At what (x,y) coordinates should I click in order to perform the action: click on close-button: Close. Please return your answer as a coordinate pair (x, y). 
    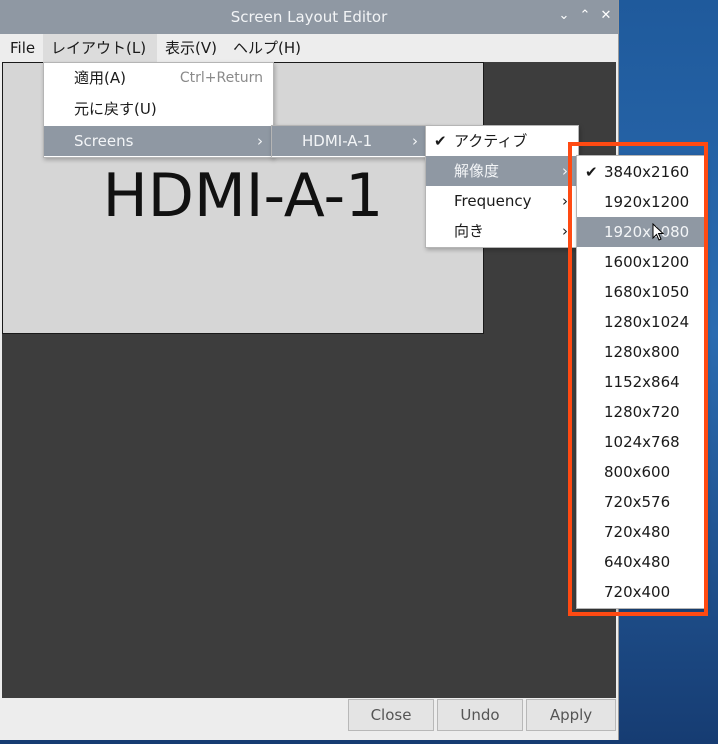
    Looking at the image, I should click on (391, 715).